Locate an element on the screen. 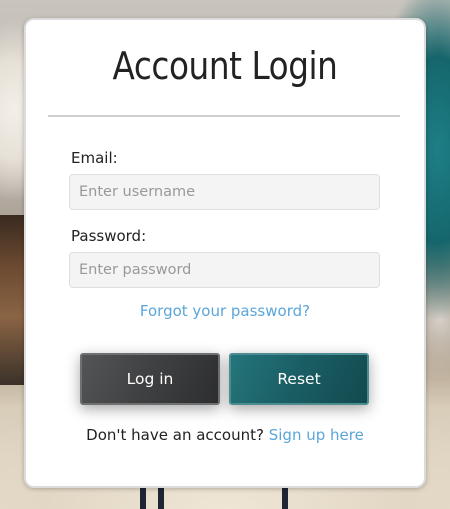  password-label: Password: is located at coordinates (109, 236).